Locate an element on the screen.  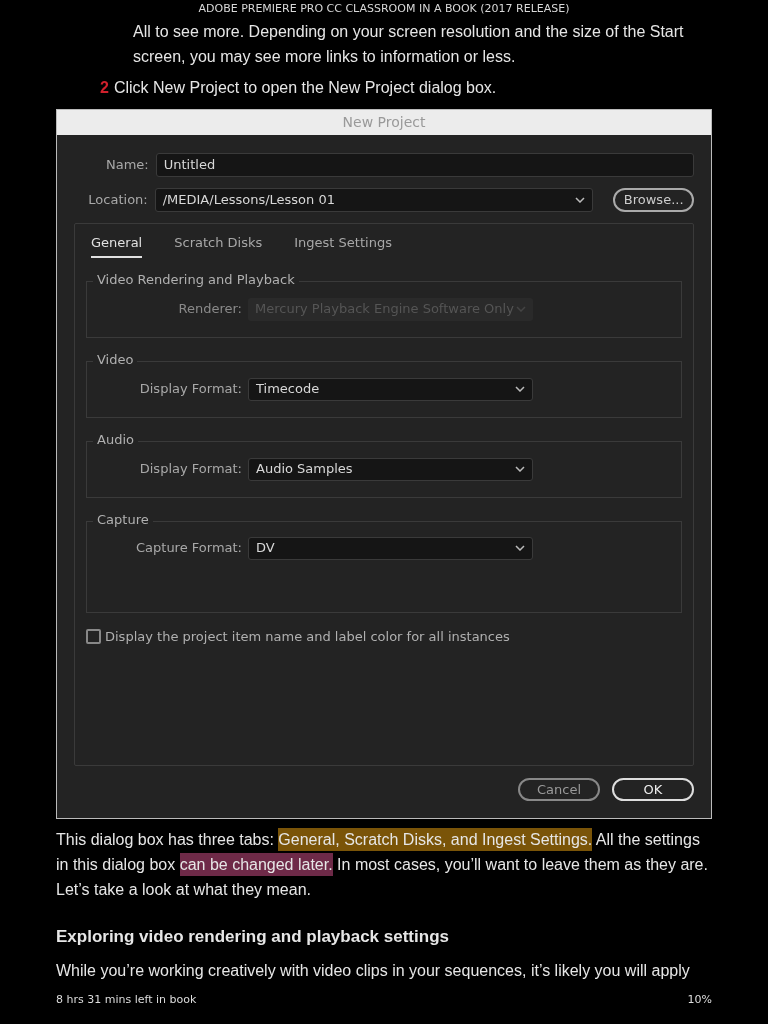
section-heading: Exploring video rendering and playback settings is located at coordinates (253, 937).